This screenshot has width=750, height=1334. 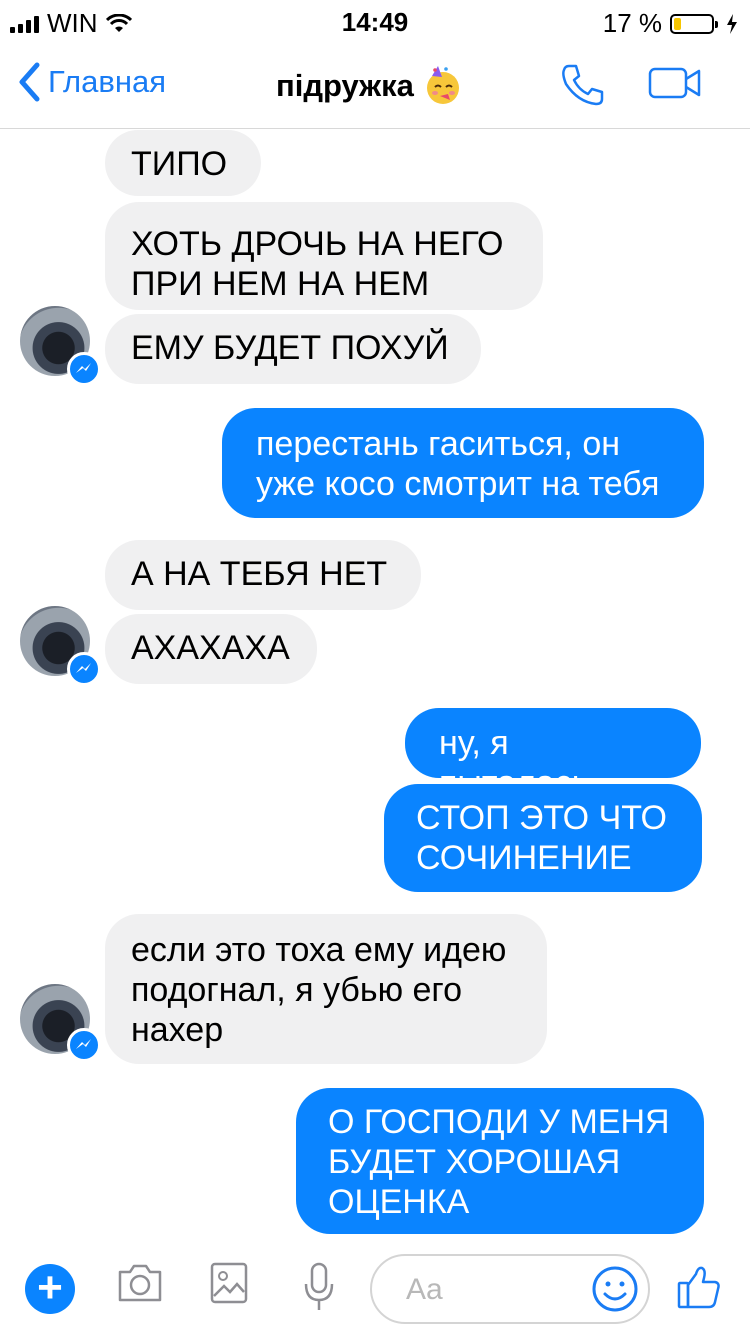 What do you see at coordinates (541, 818) in the screenshot?
I see `message-line: СТОП ЭТО ЧТО` at bounding box center [541, 818].